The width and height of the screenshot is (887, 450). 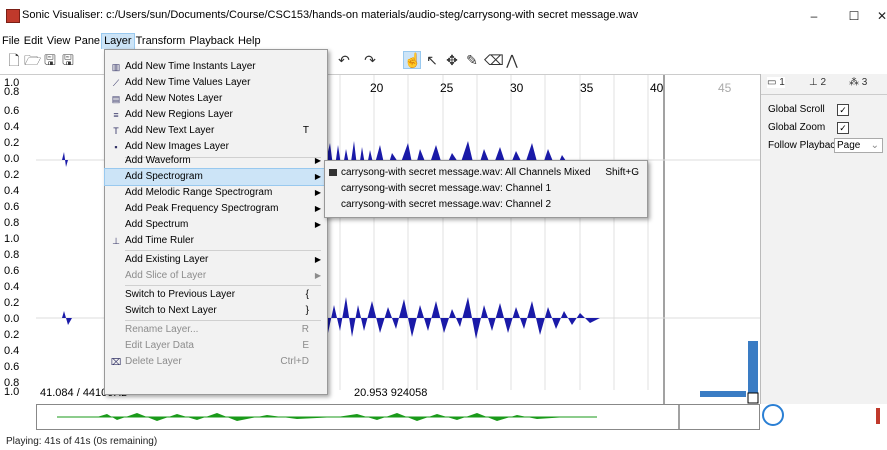 I want to click on level-meter-peak, so click(x=753, y=398).